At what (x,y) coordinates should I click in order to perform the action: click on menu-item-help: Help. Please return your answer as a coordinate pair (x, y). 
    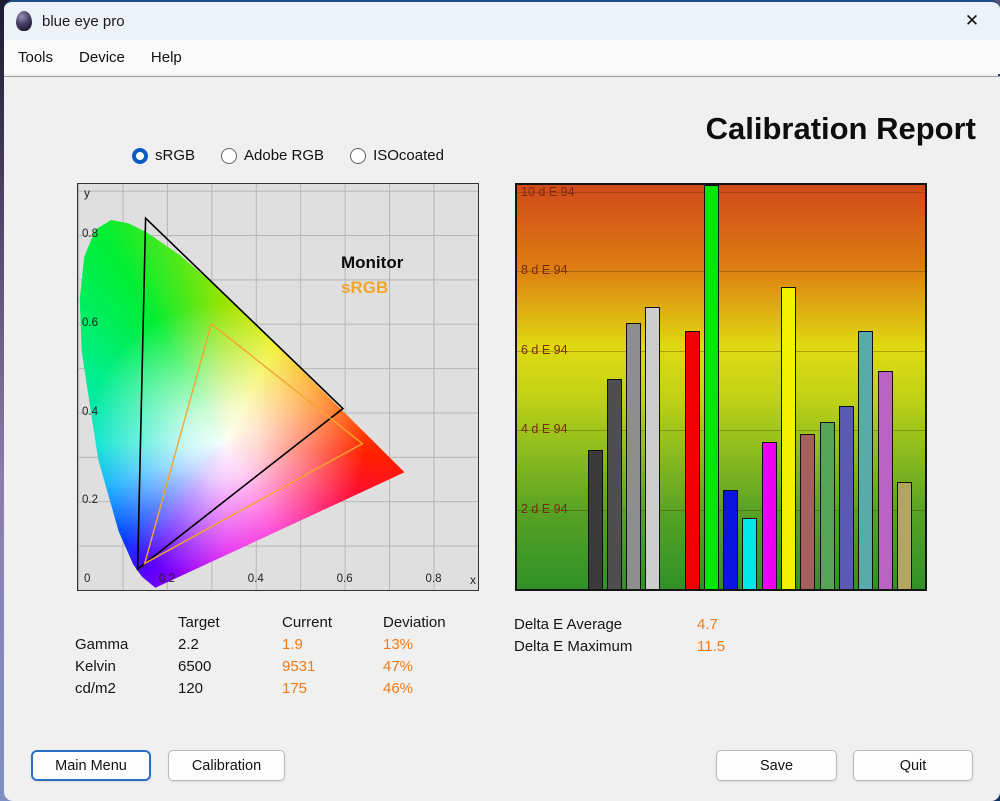
    Looking at the image, I should click on (166, 57).